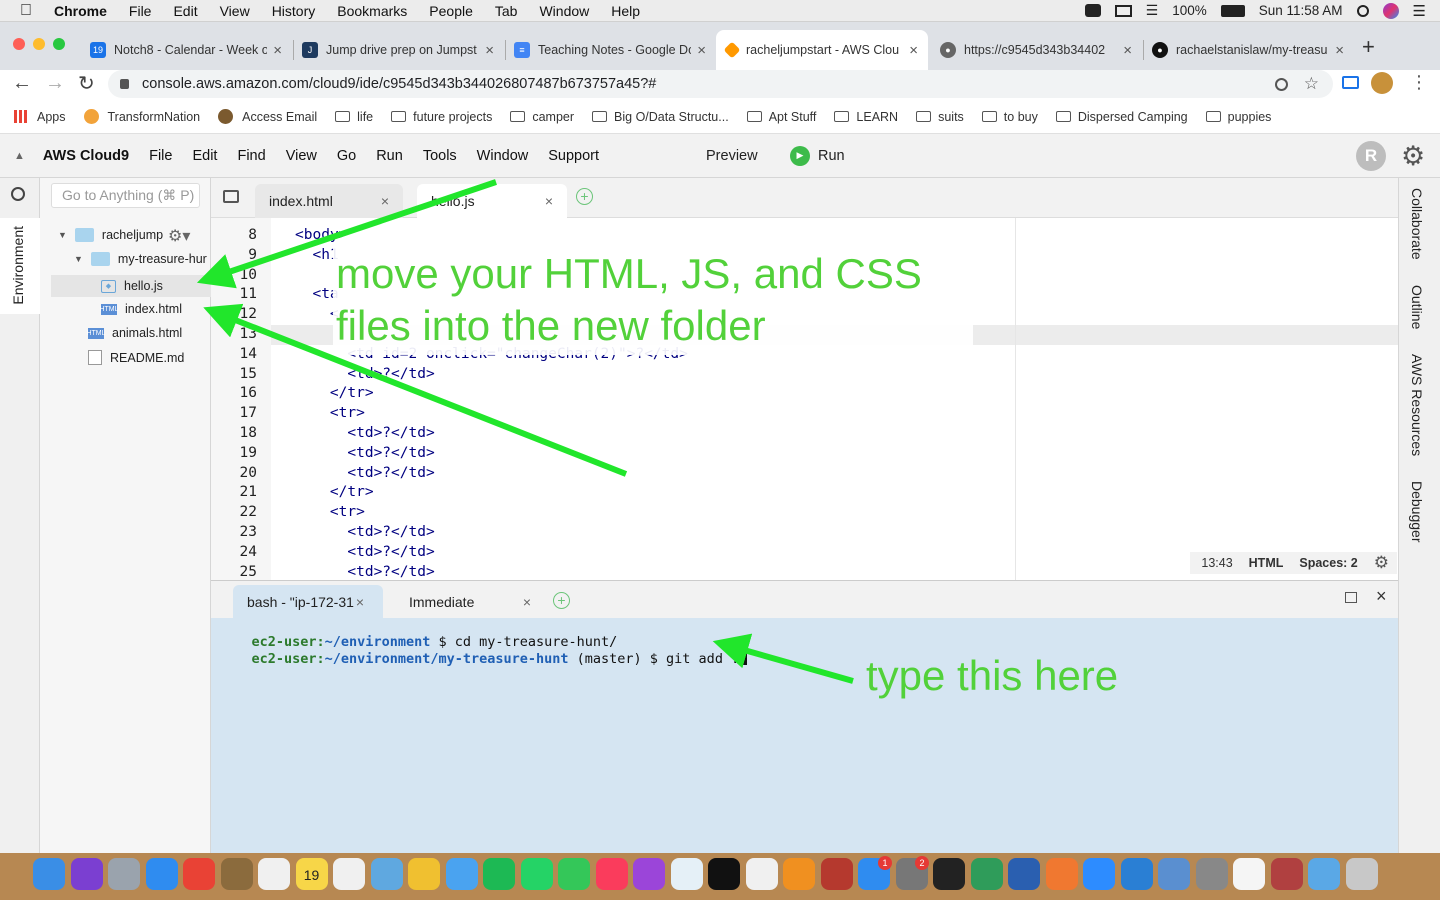  What do you see at coordinates (783, 658) in the screenshot?
I see `arrow-to-terminal-command` at bounding box center [783, 658].